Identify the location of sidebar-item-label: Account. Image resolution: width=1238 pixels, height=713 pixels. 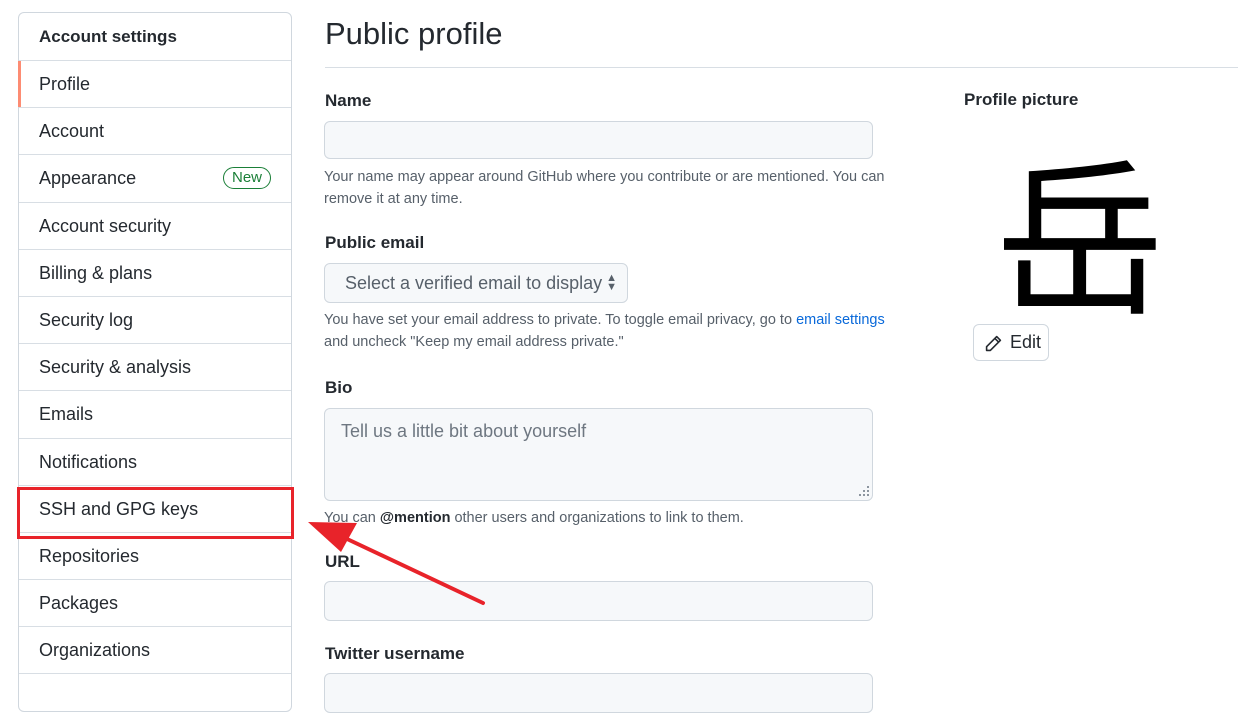
(72, 131).